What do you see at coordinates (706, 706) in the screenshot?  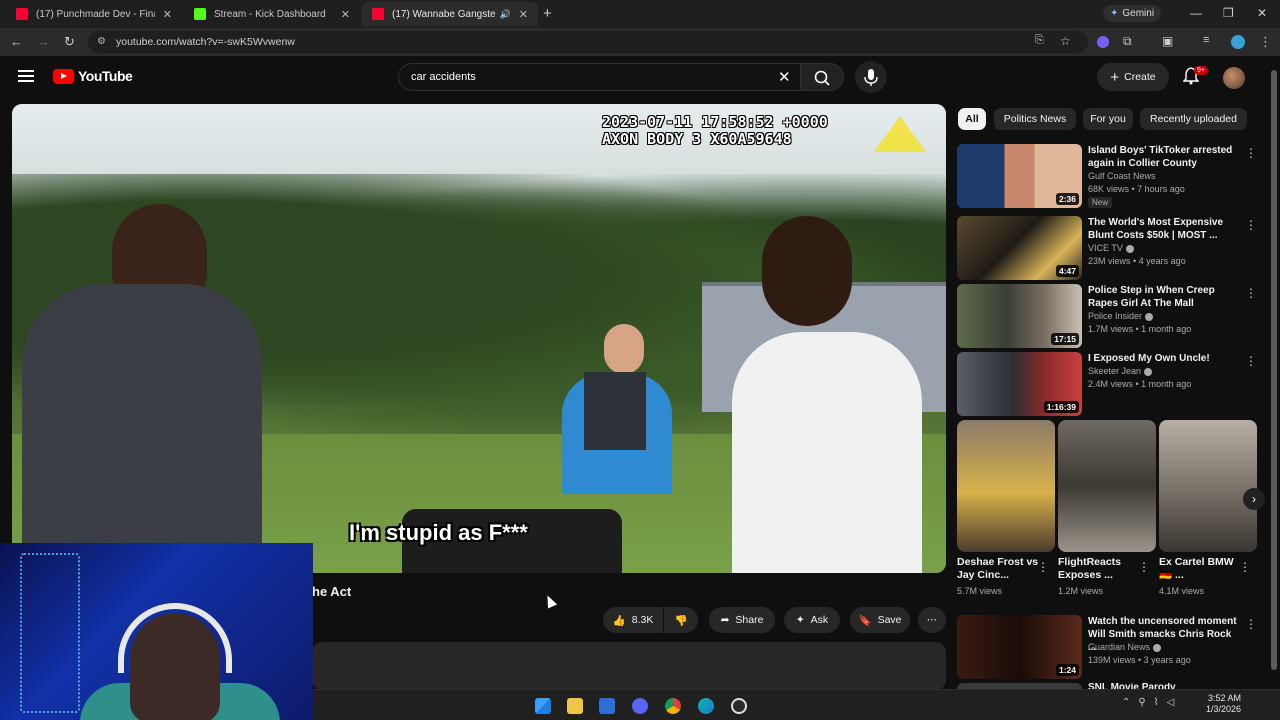 I see `edge-icon` at bounding box center [706, 706].